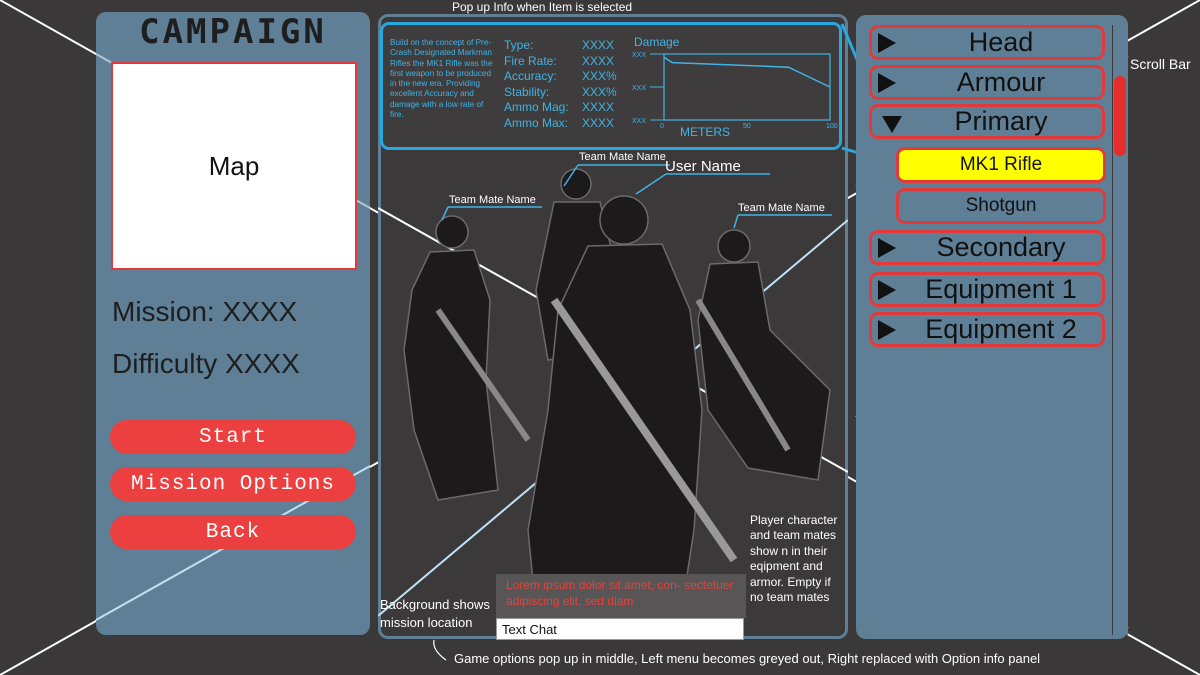 The image size is (1200, 675). I want to click on item-shotgun-label: Shotgun, so click(1001, 205).